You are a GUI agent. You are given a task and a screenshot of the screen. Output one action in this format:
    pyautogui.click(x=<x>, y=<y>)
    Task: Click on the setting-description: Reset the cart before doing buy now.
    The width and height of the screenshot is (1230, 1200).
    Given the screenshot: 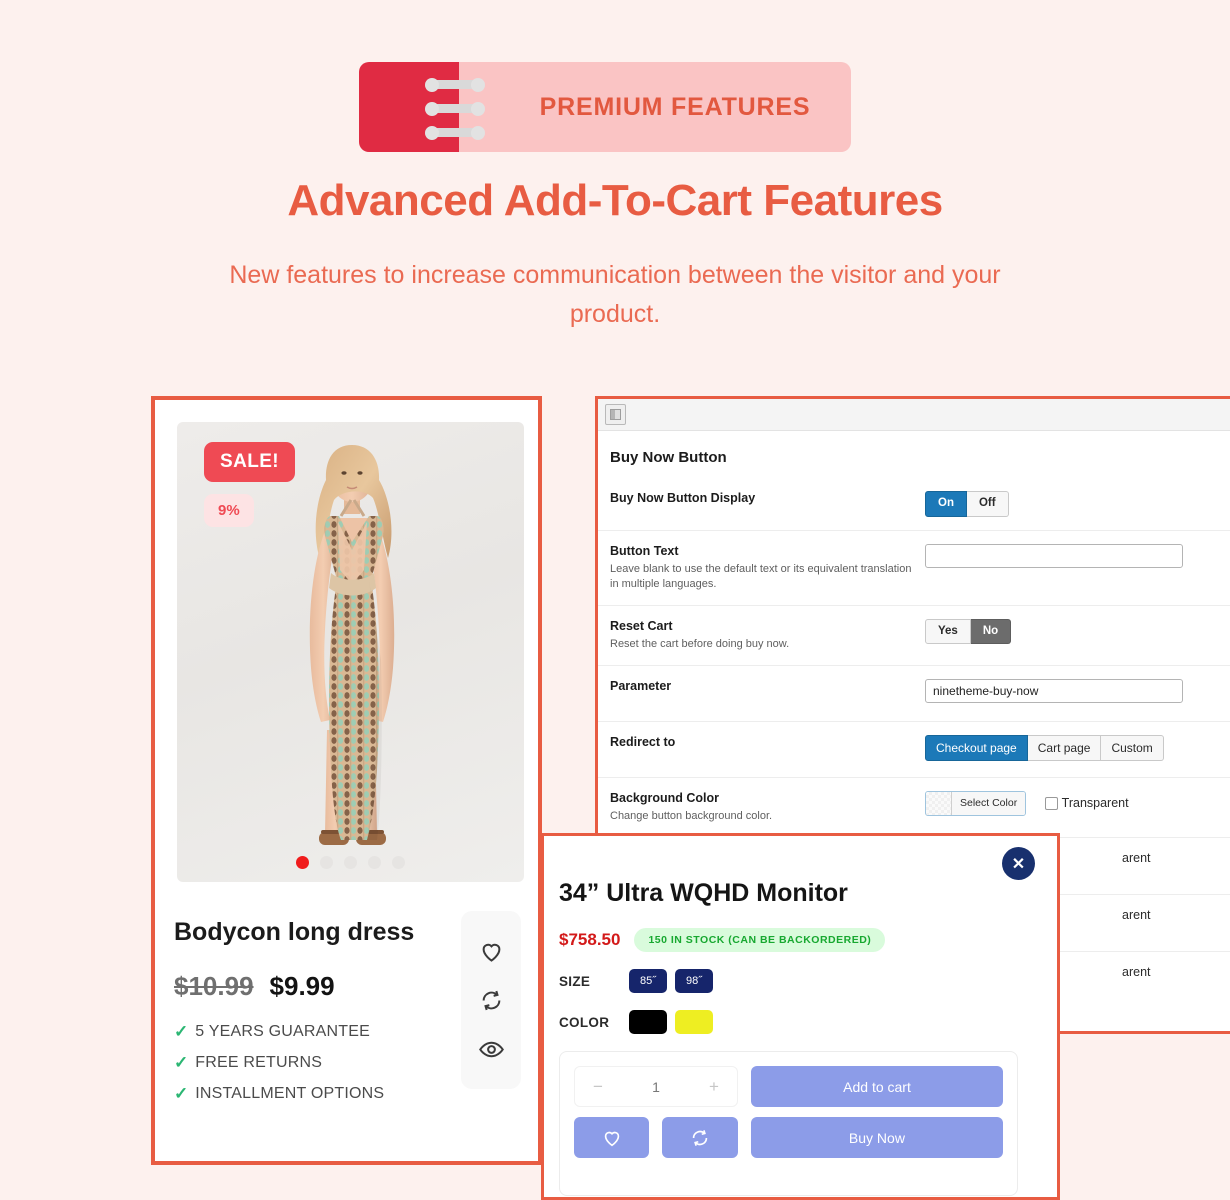 What is the action you would take?
    pyautogui.click(x=700, y=643)
    